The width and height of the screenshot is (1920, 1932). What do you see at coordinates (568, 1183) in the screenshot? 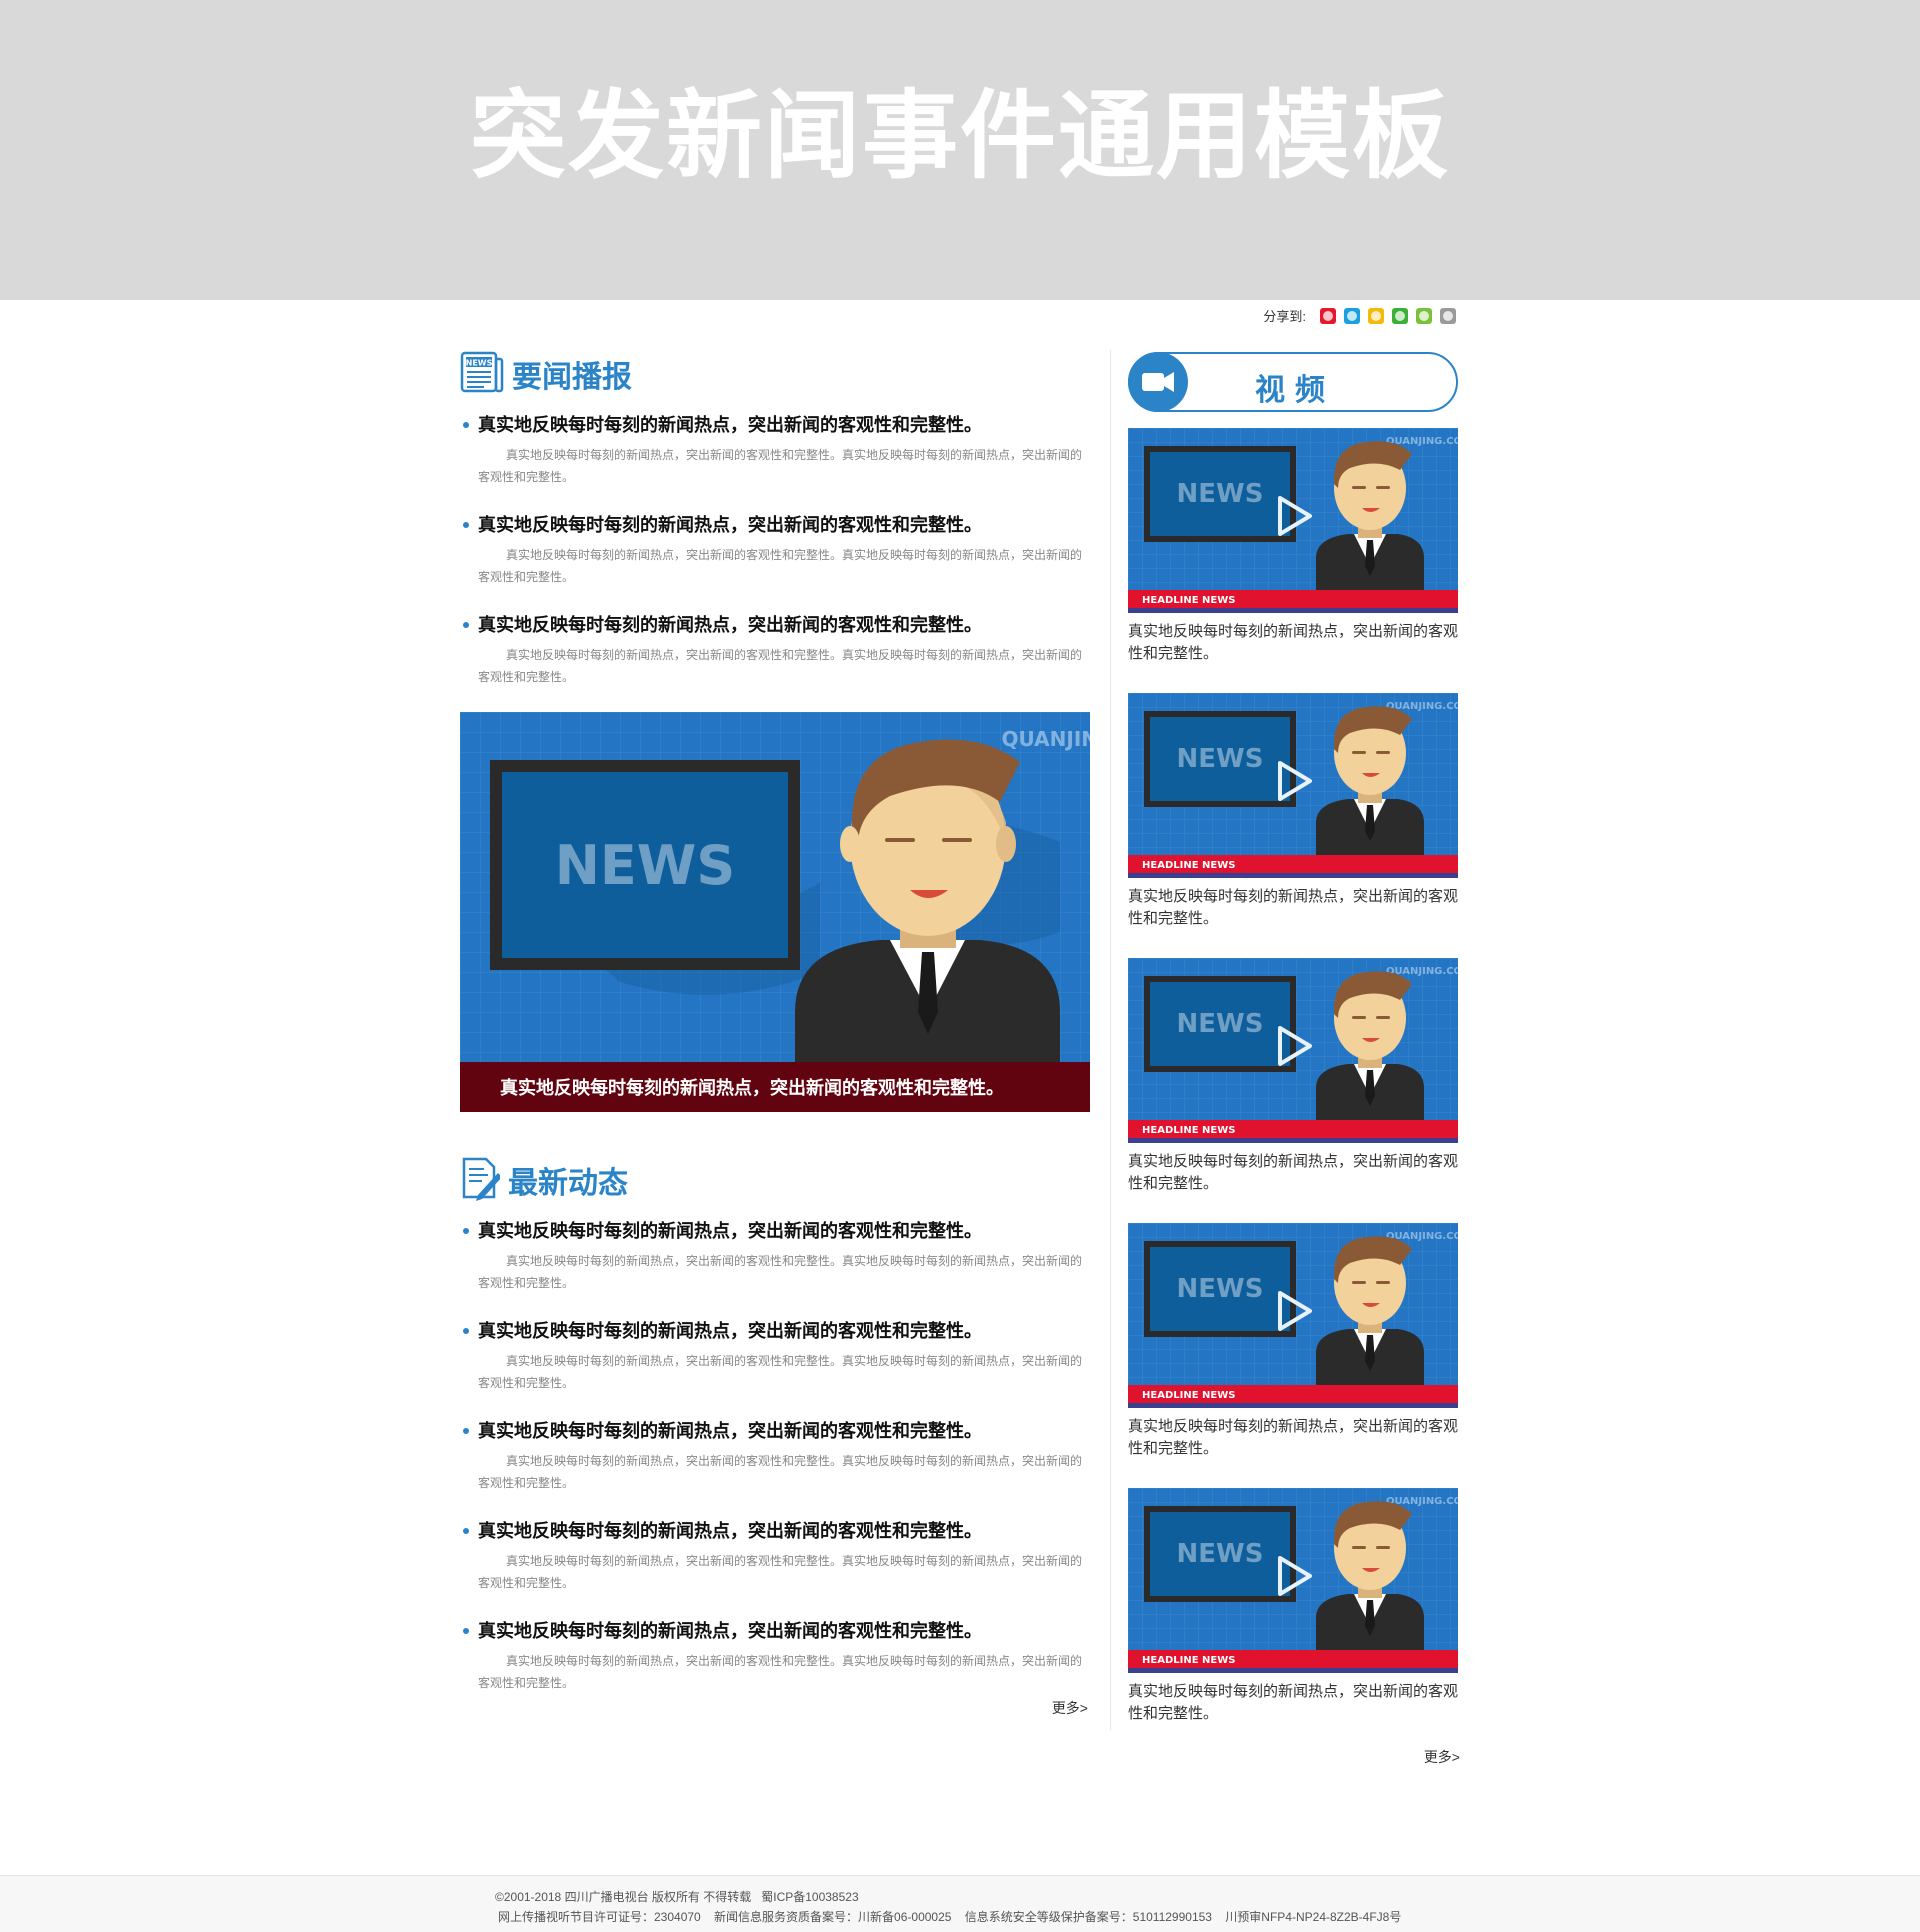
I see `latest-title: 最新动态` at bounding box center [568, 1183].